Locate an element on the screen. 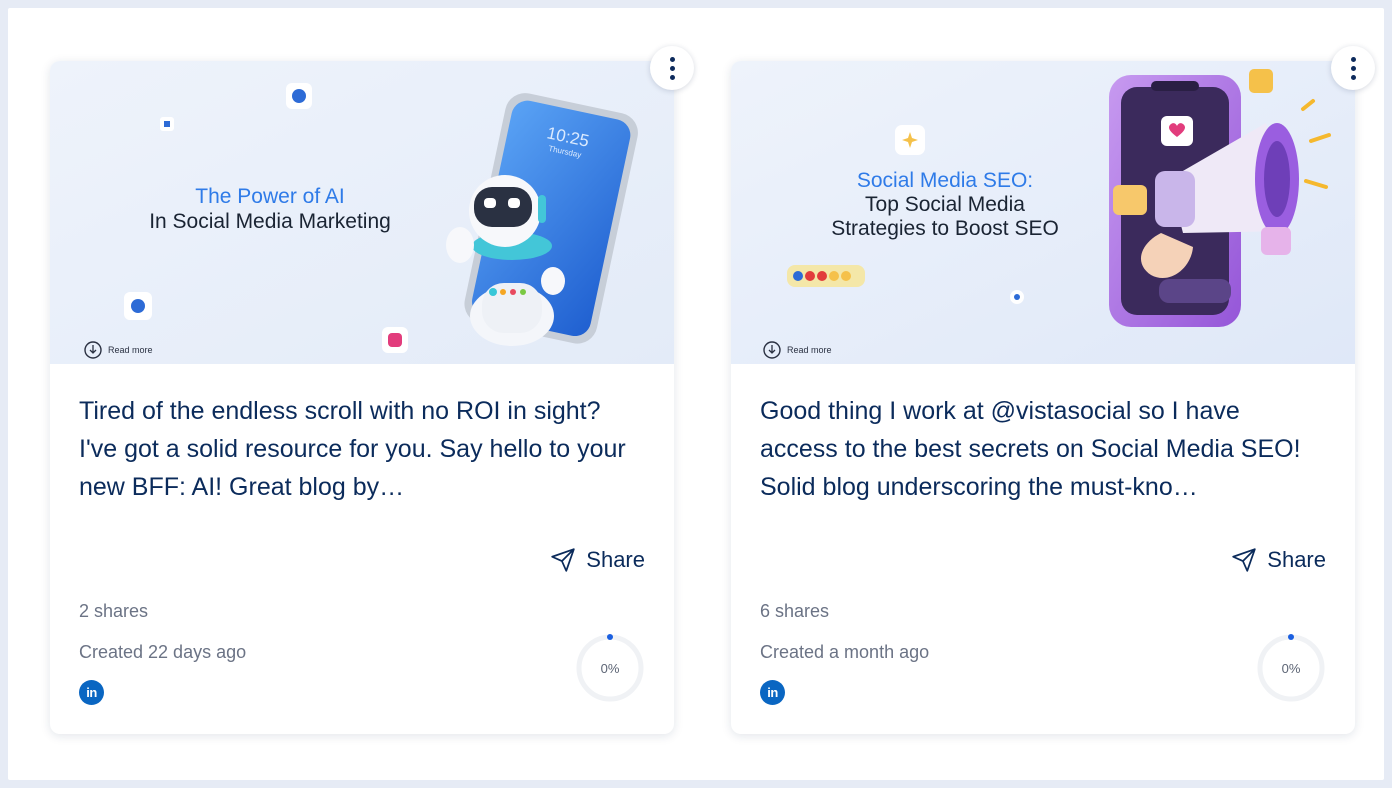 The width and height of the screenshot is (1392, 788). image-title-line3: Strategies to Boost SEO is located at coordinates (945, 228).